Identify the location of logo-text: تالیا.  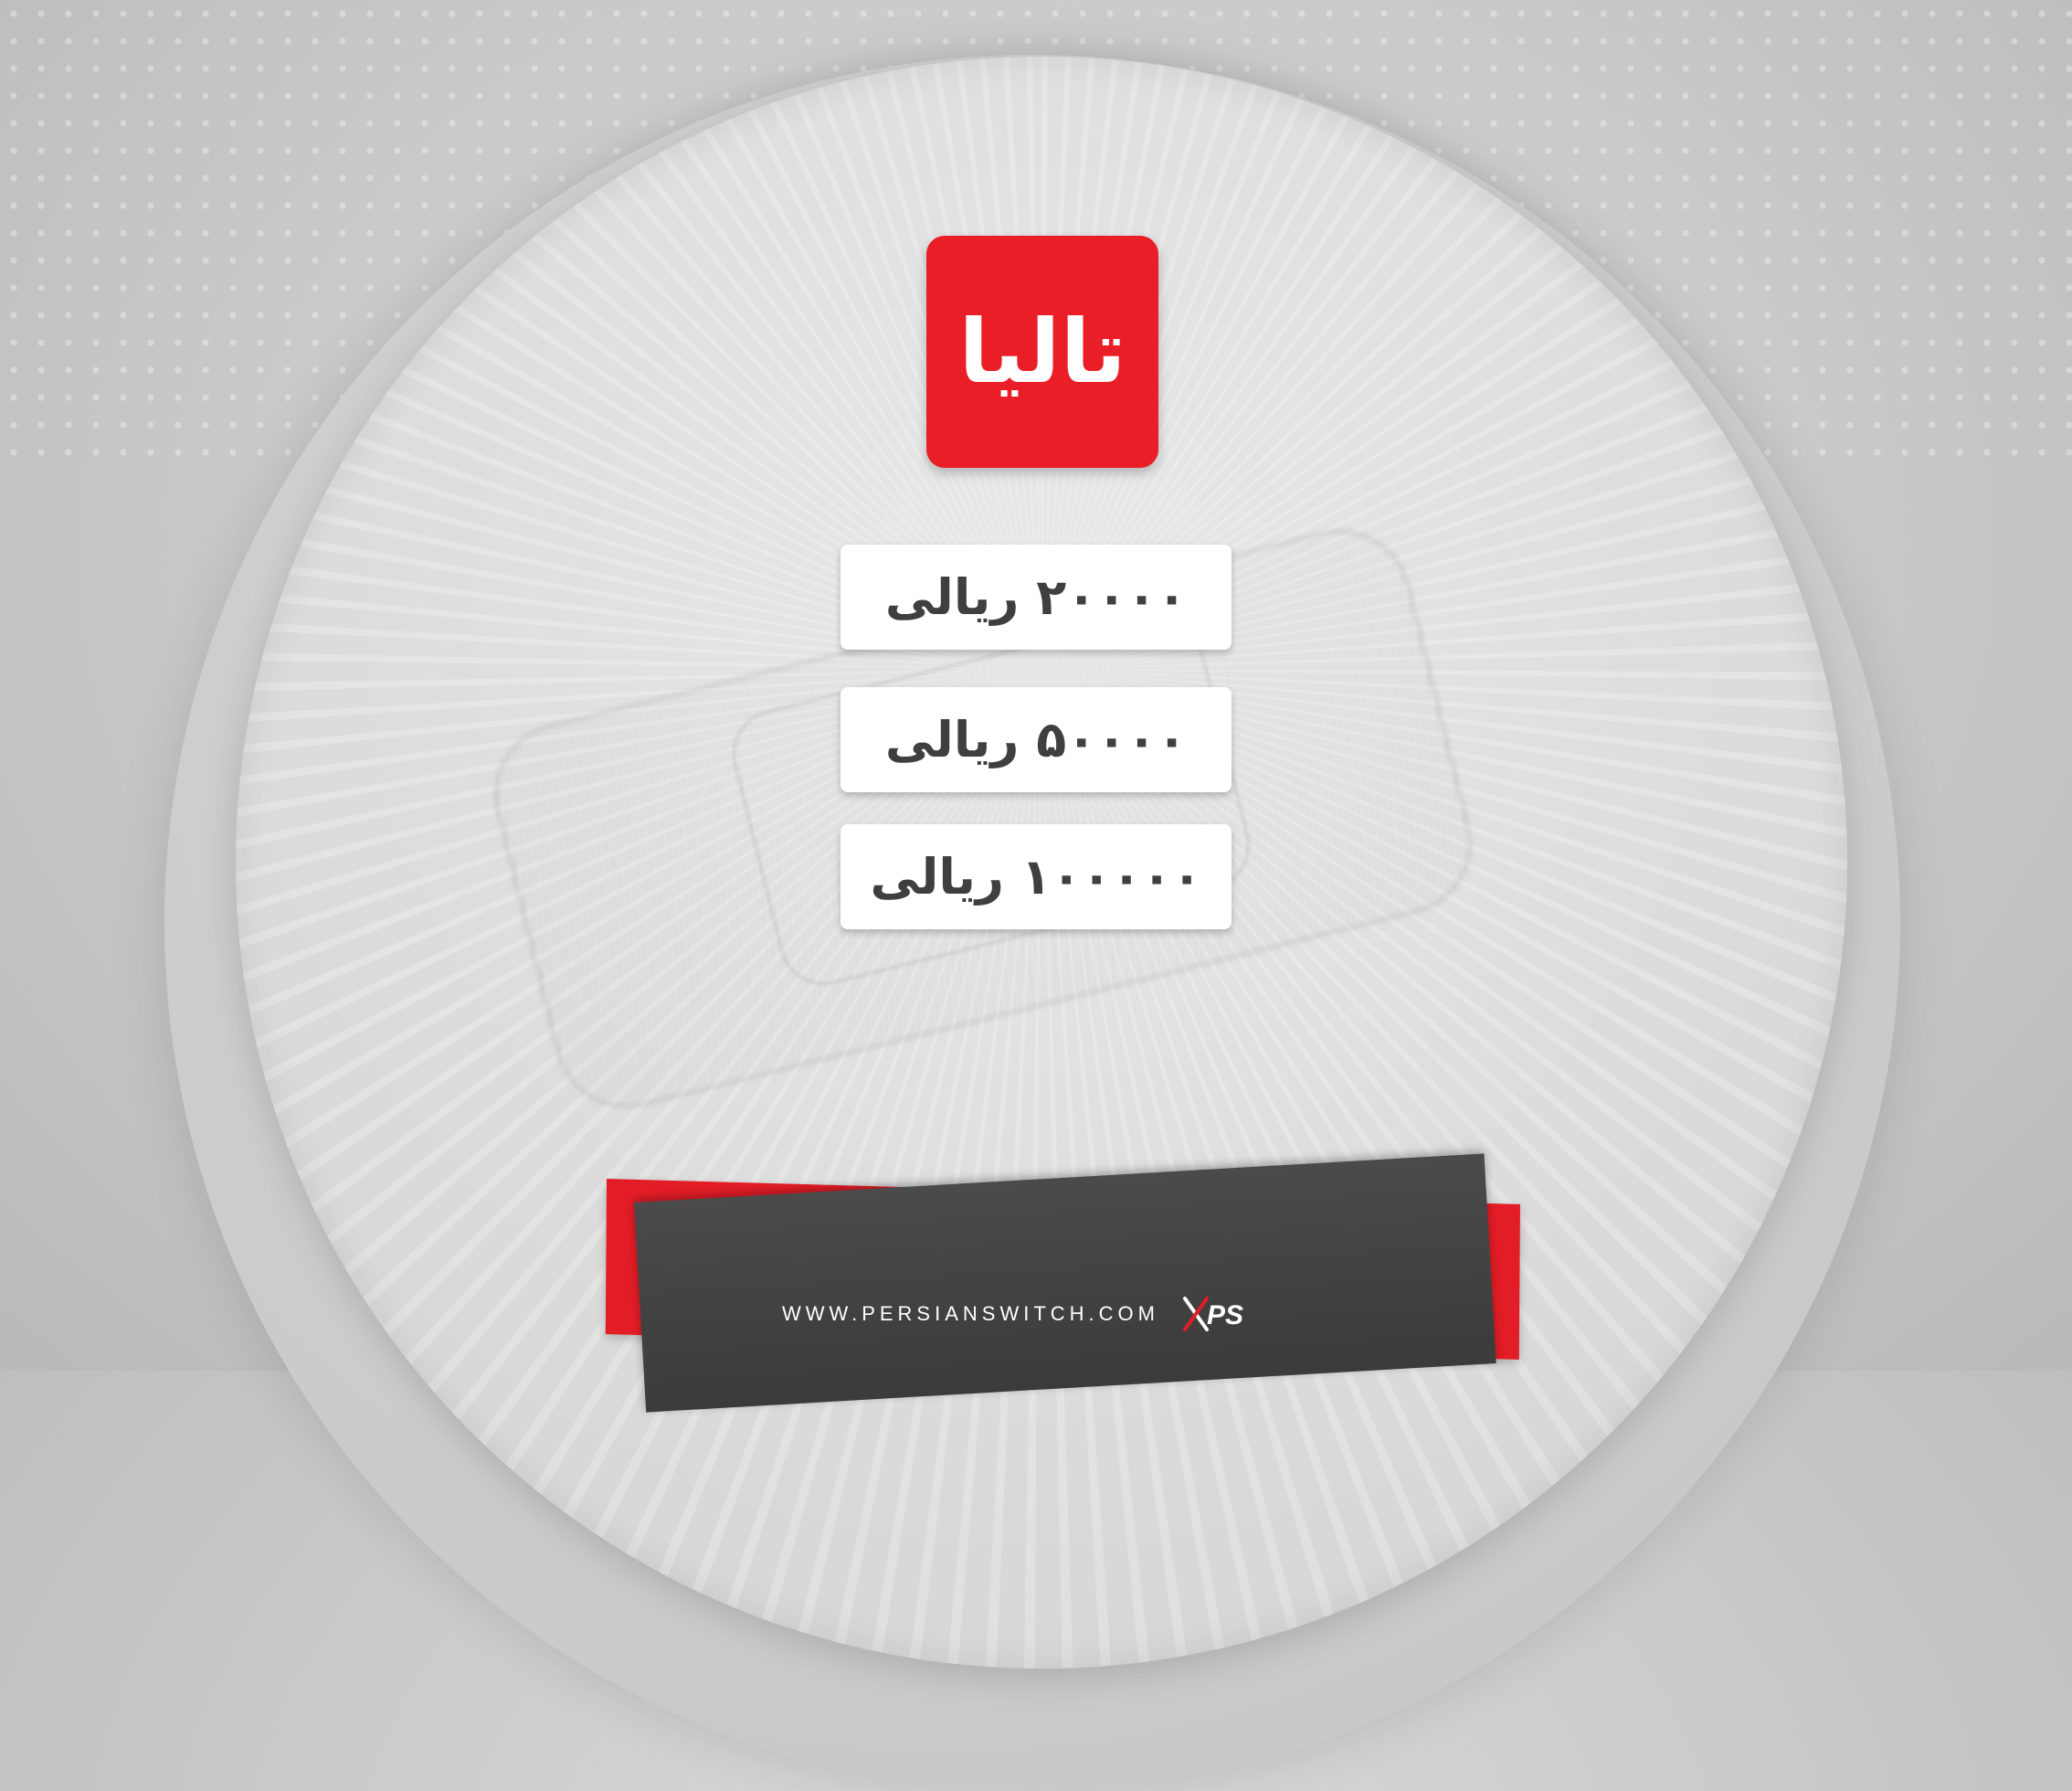
(1042, 352).